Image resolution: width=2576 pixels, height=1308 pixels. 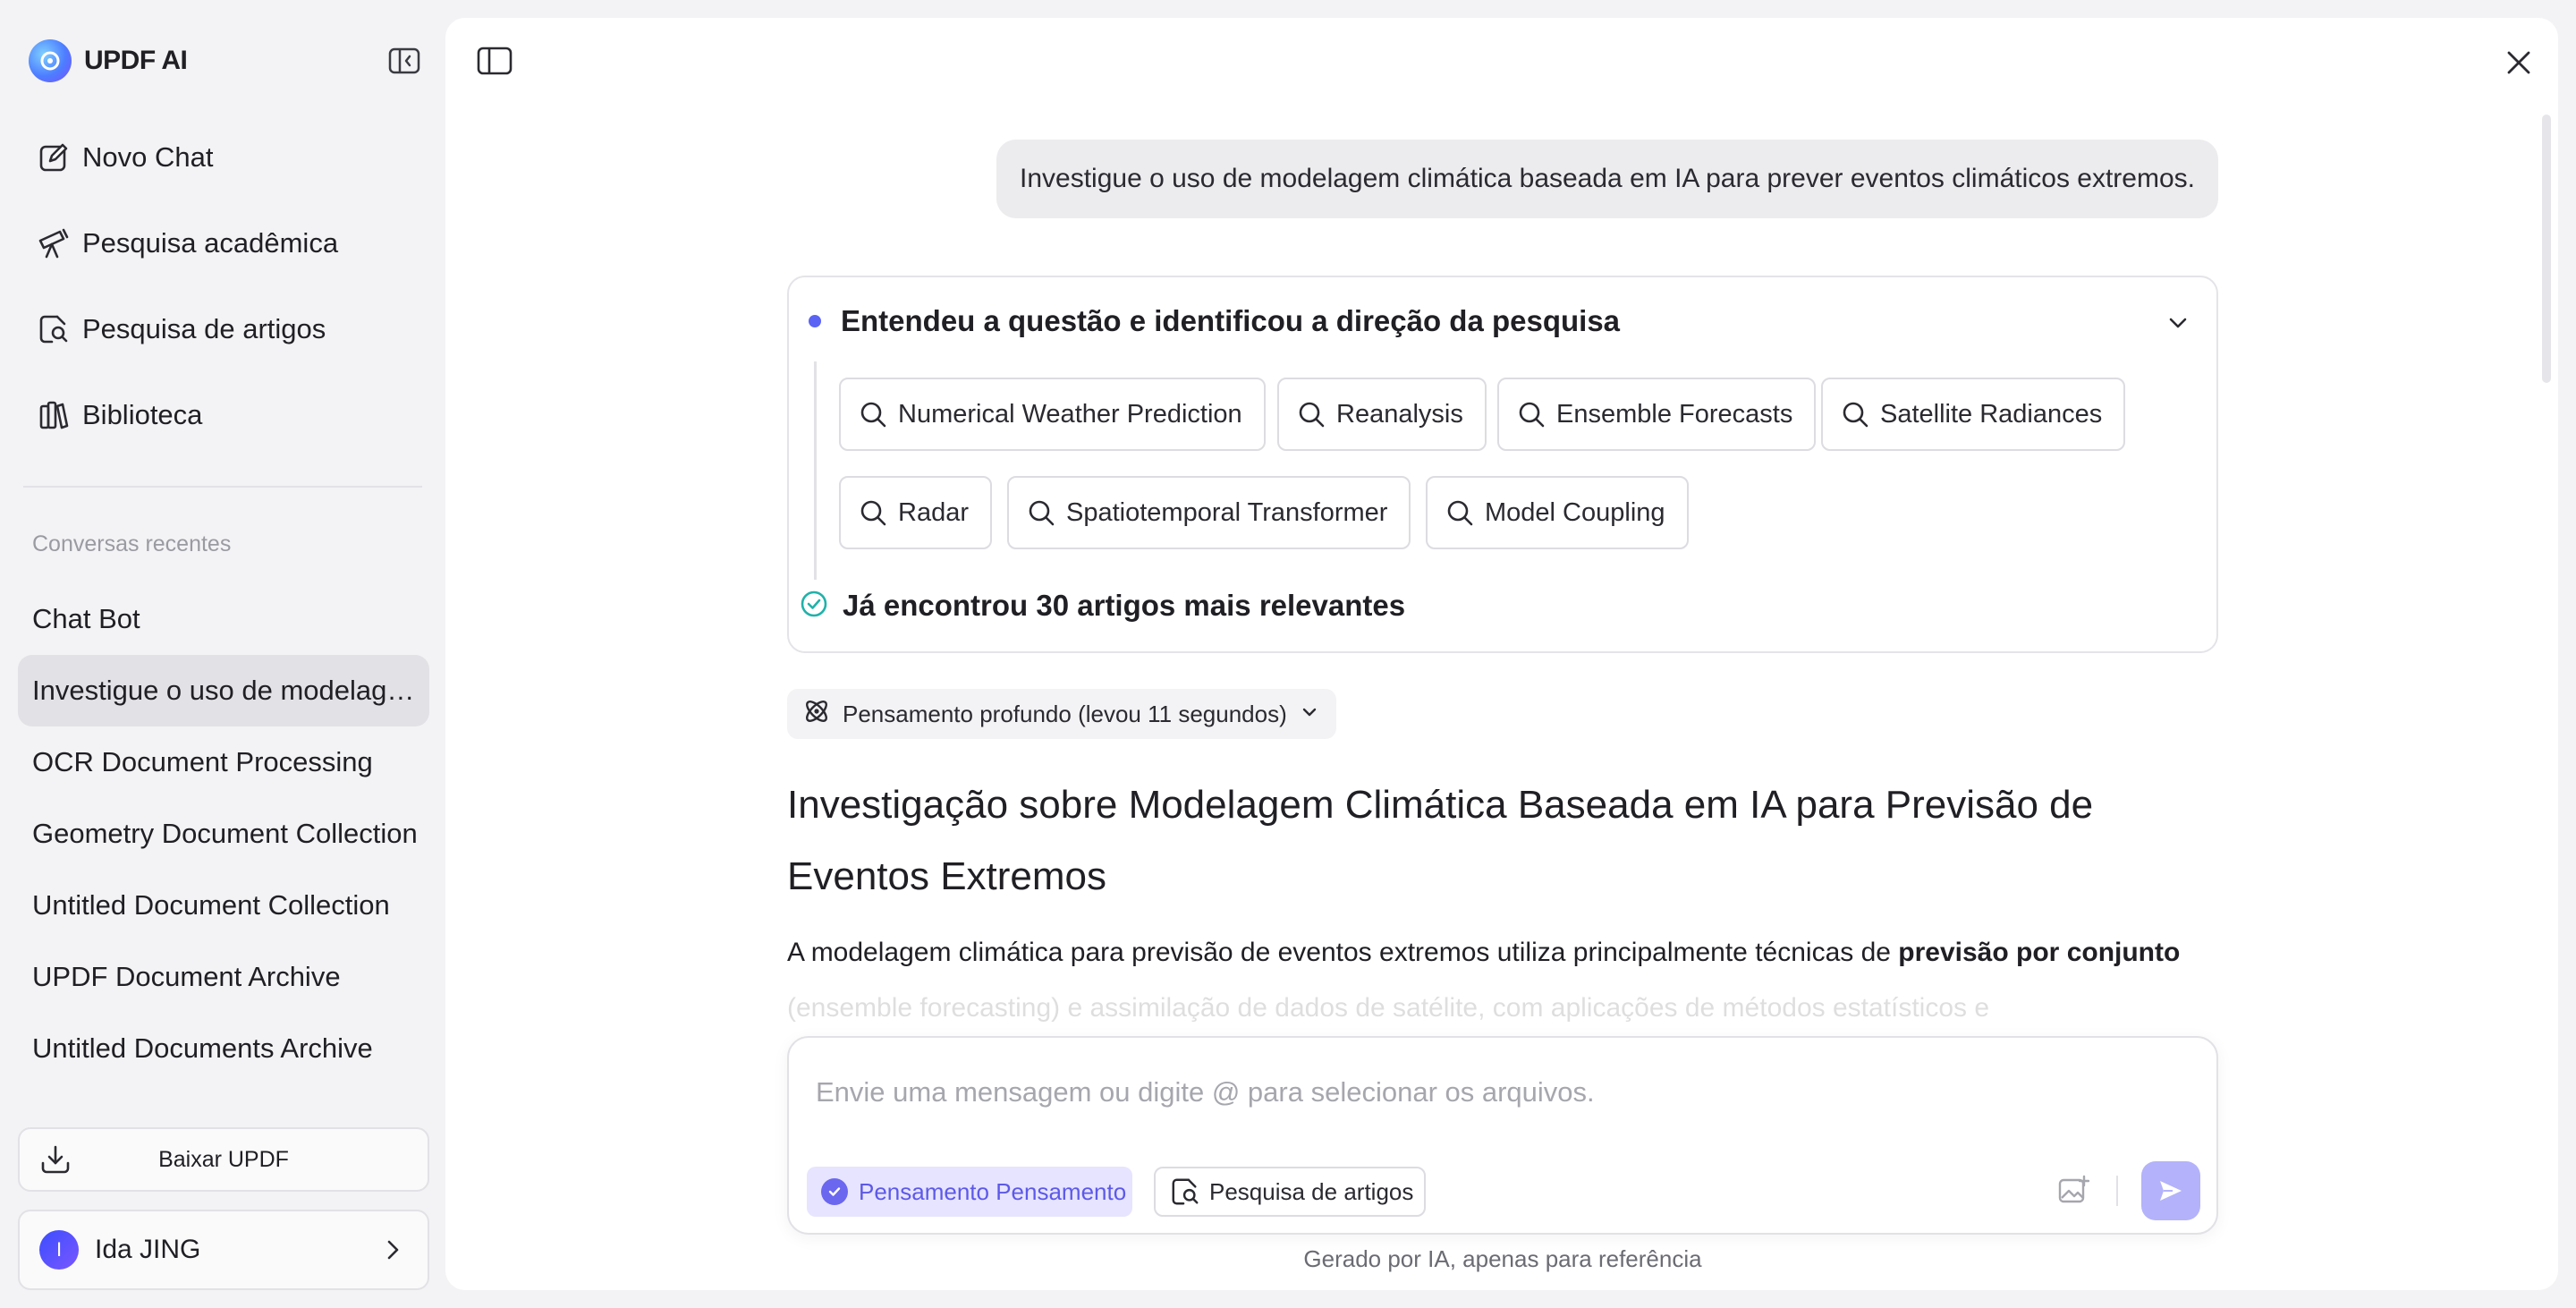 I want to click on keyword-chip: Radar, so click(x=915, y=512).